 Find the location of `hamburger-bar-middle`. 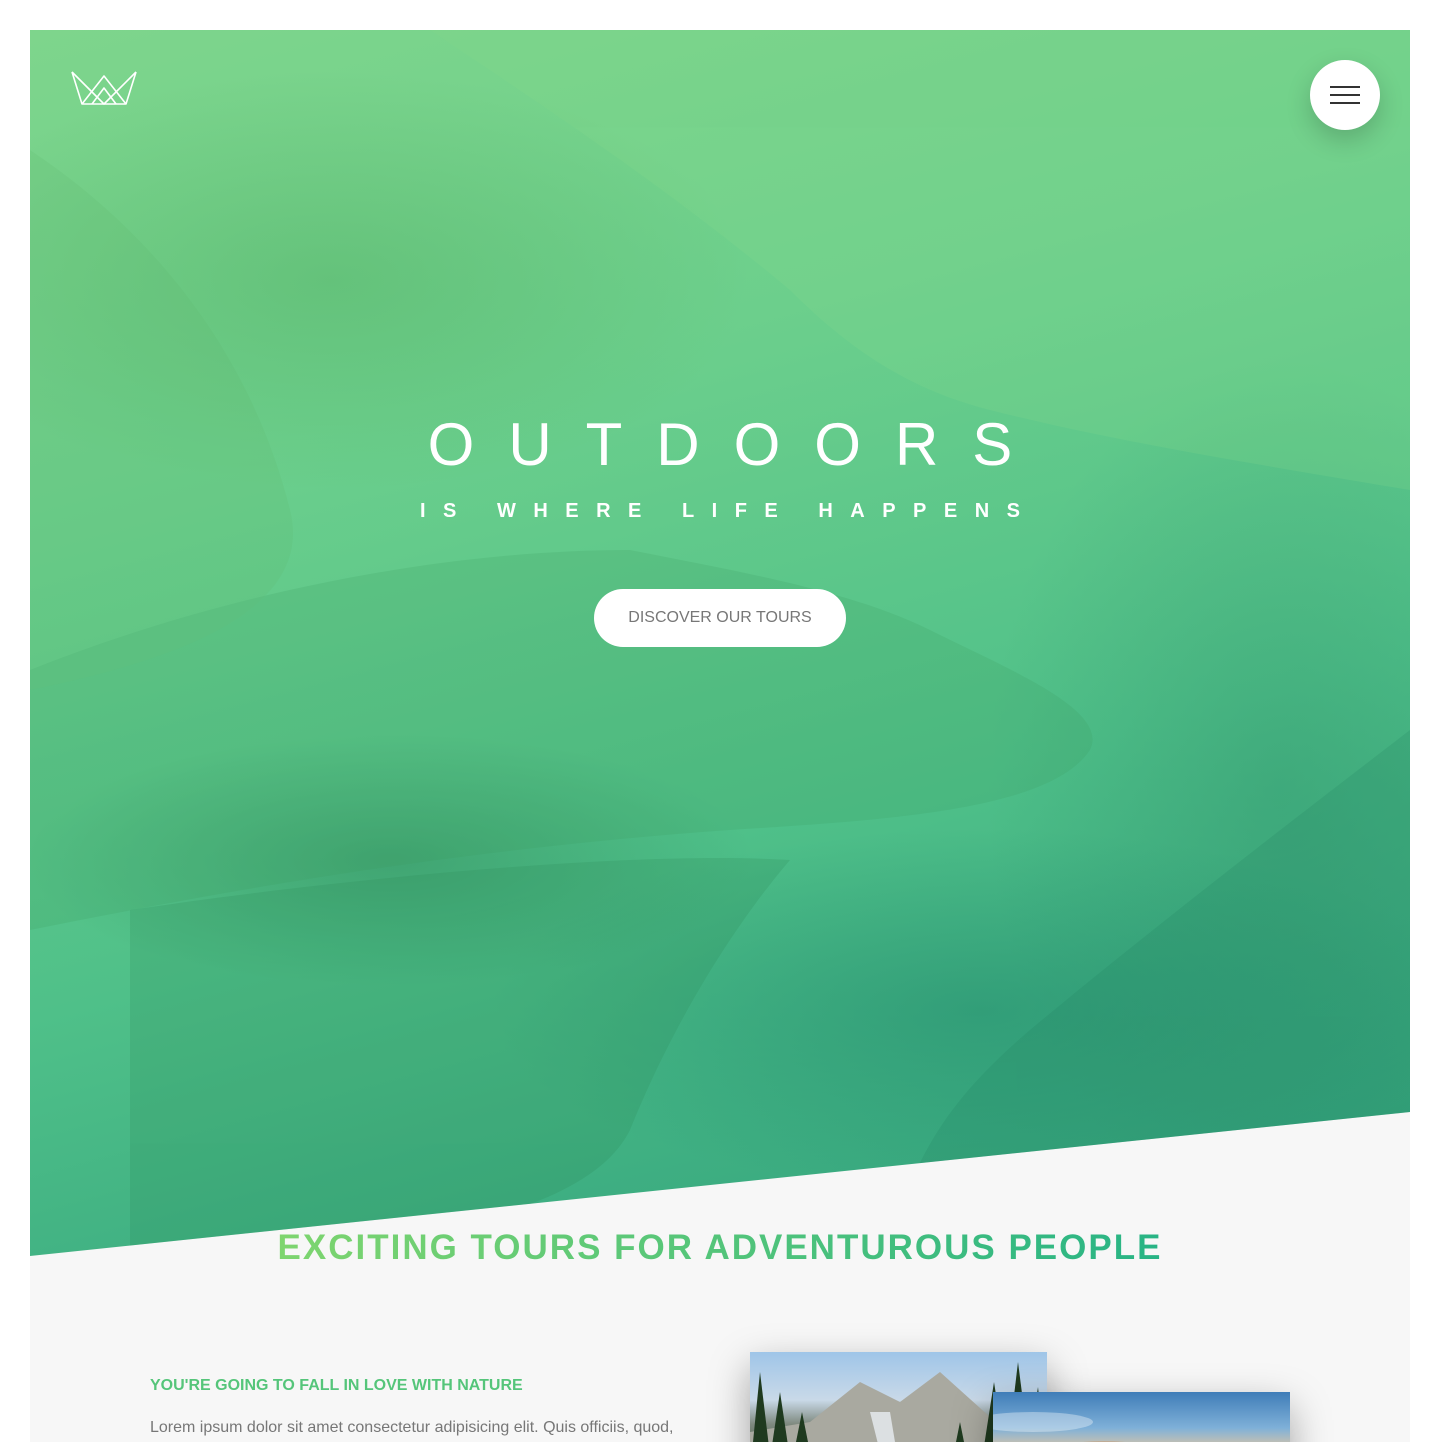

hamburger-bar-middle is located at coordinates (1345, 95).